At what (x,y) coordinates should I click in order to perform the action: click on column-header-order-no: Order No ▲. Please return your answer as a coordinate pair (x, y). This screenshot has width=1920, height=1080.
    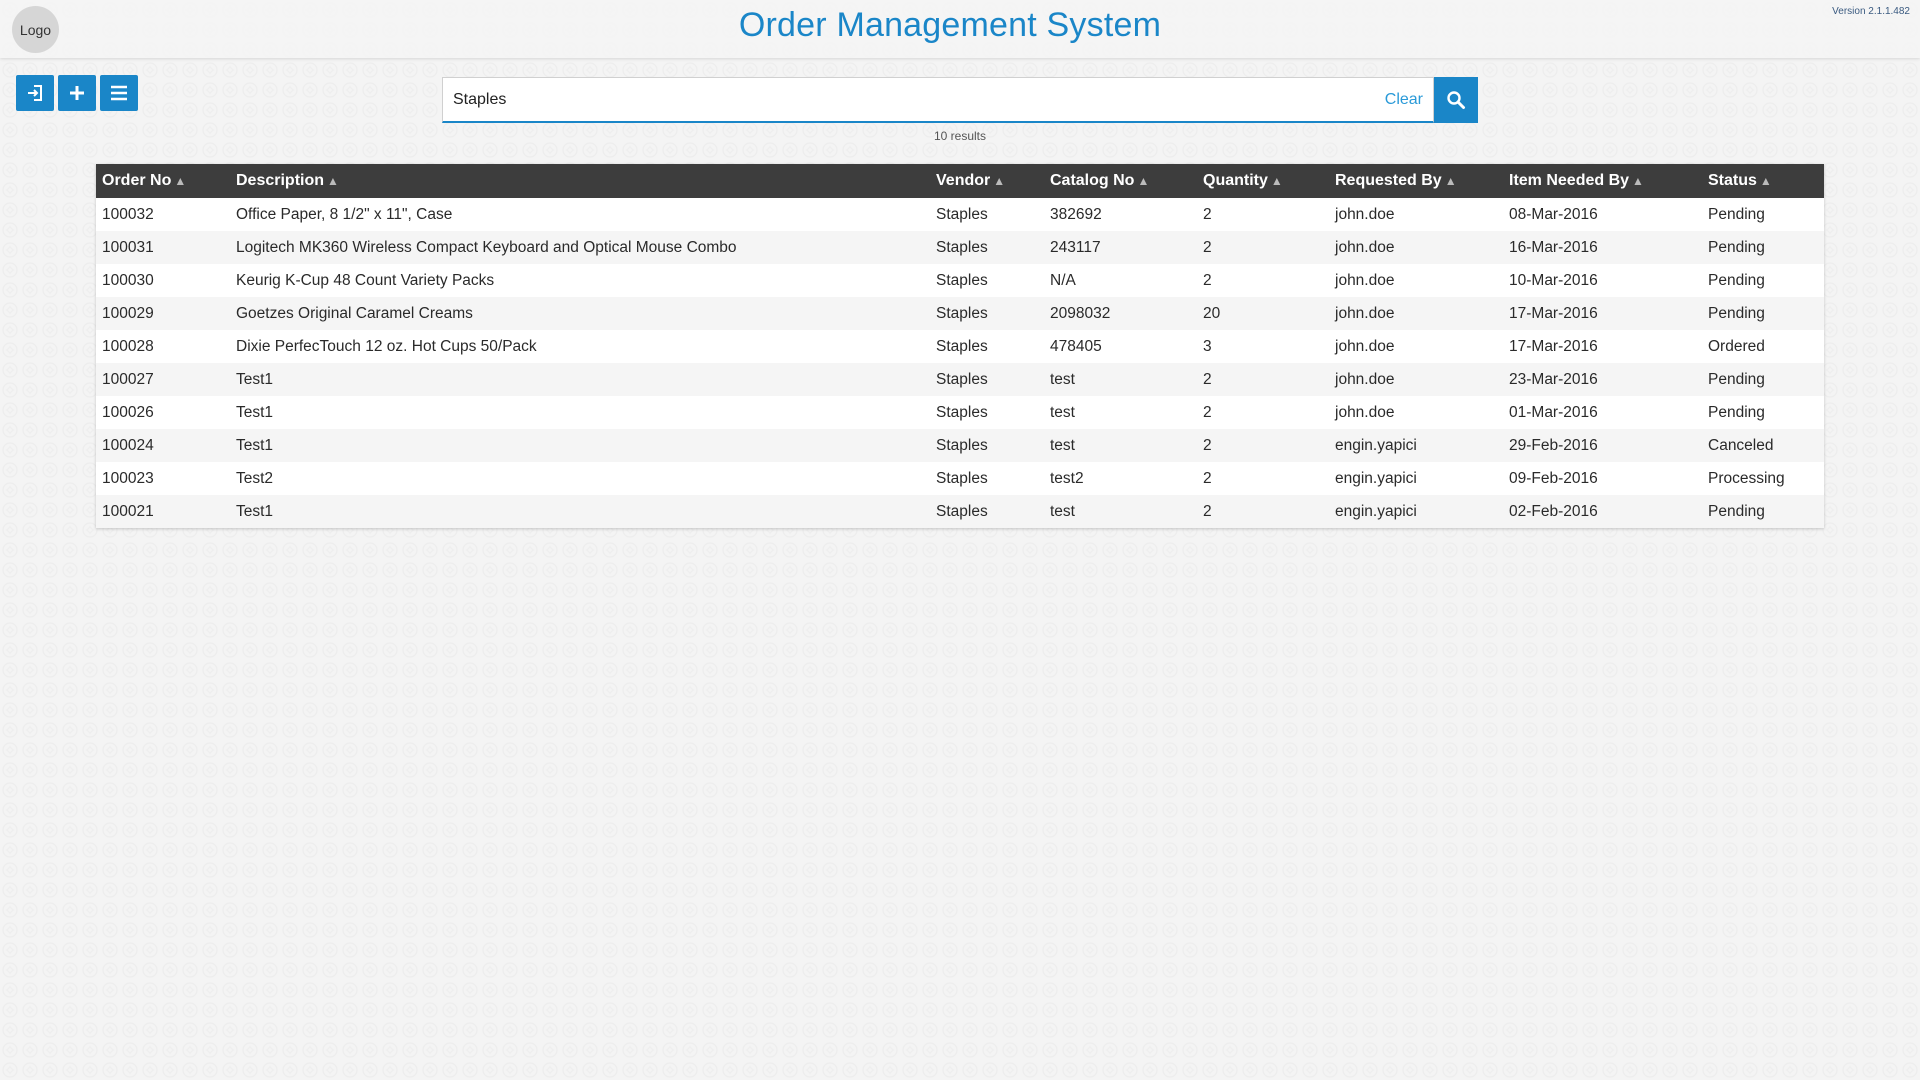
    Looking at the image, I should click on (163, 181).